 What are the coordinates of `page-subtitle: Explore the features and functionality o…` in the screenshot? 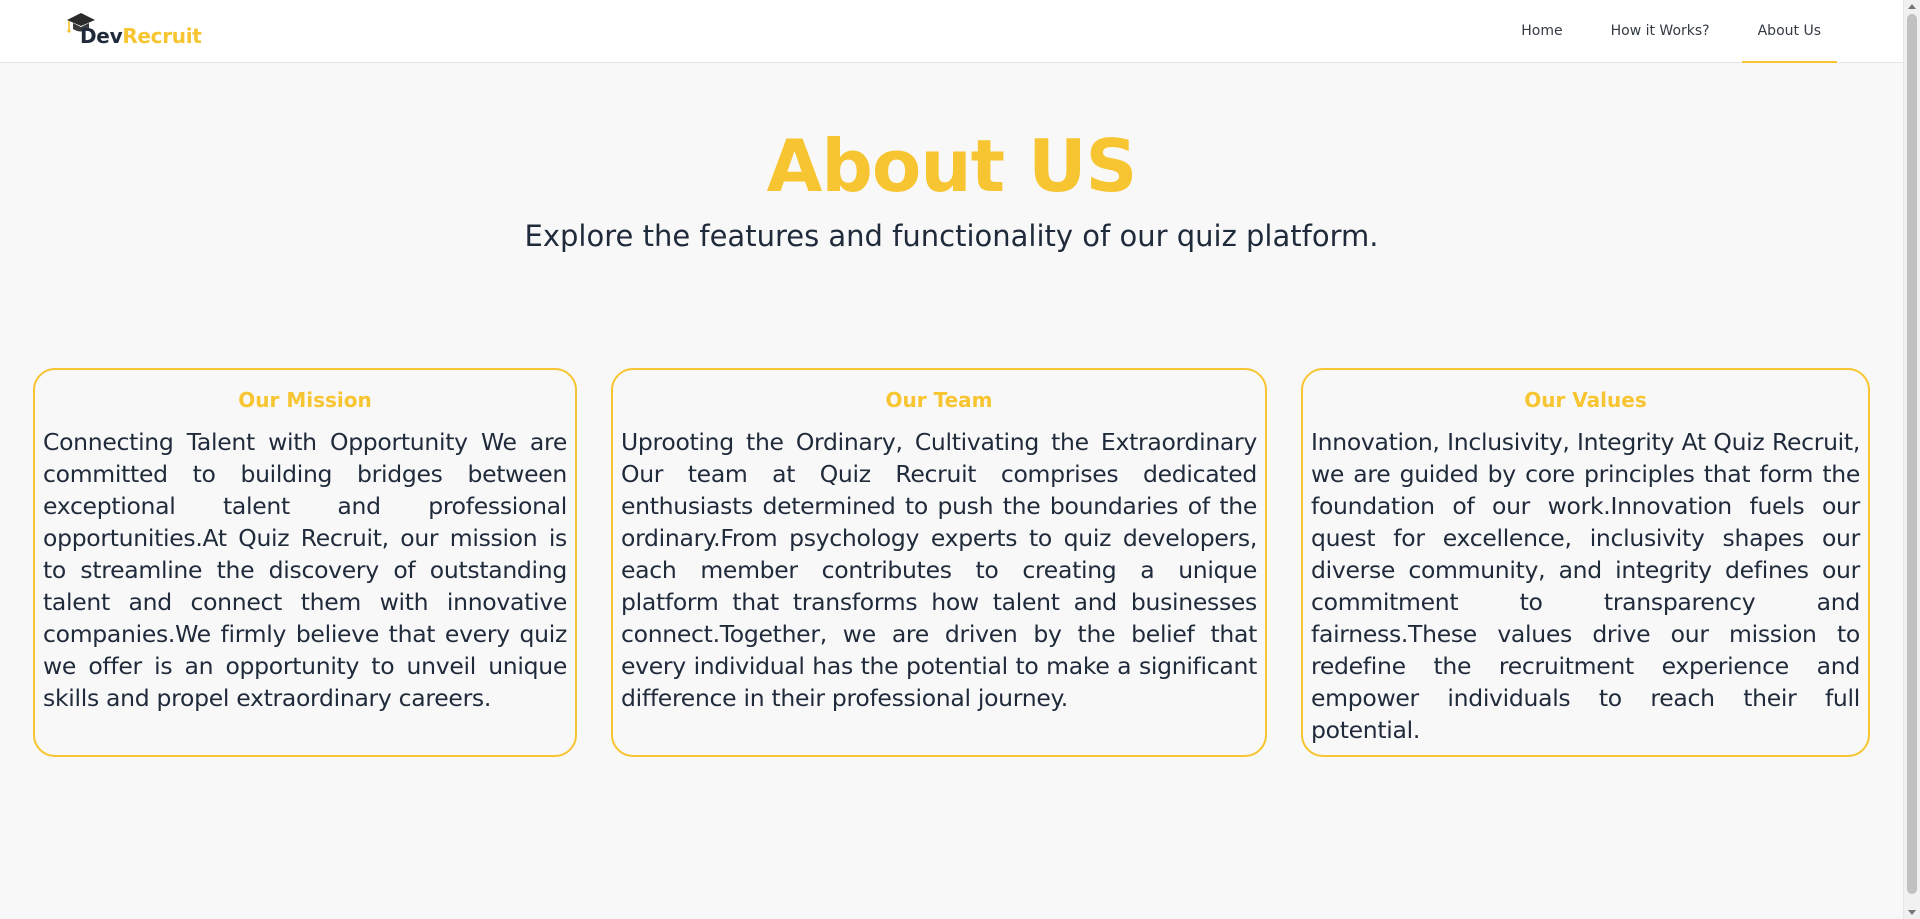 It's located at (951, 236).